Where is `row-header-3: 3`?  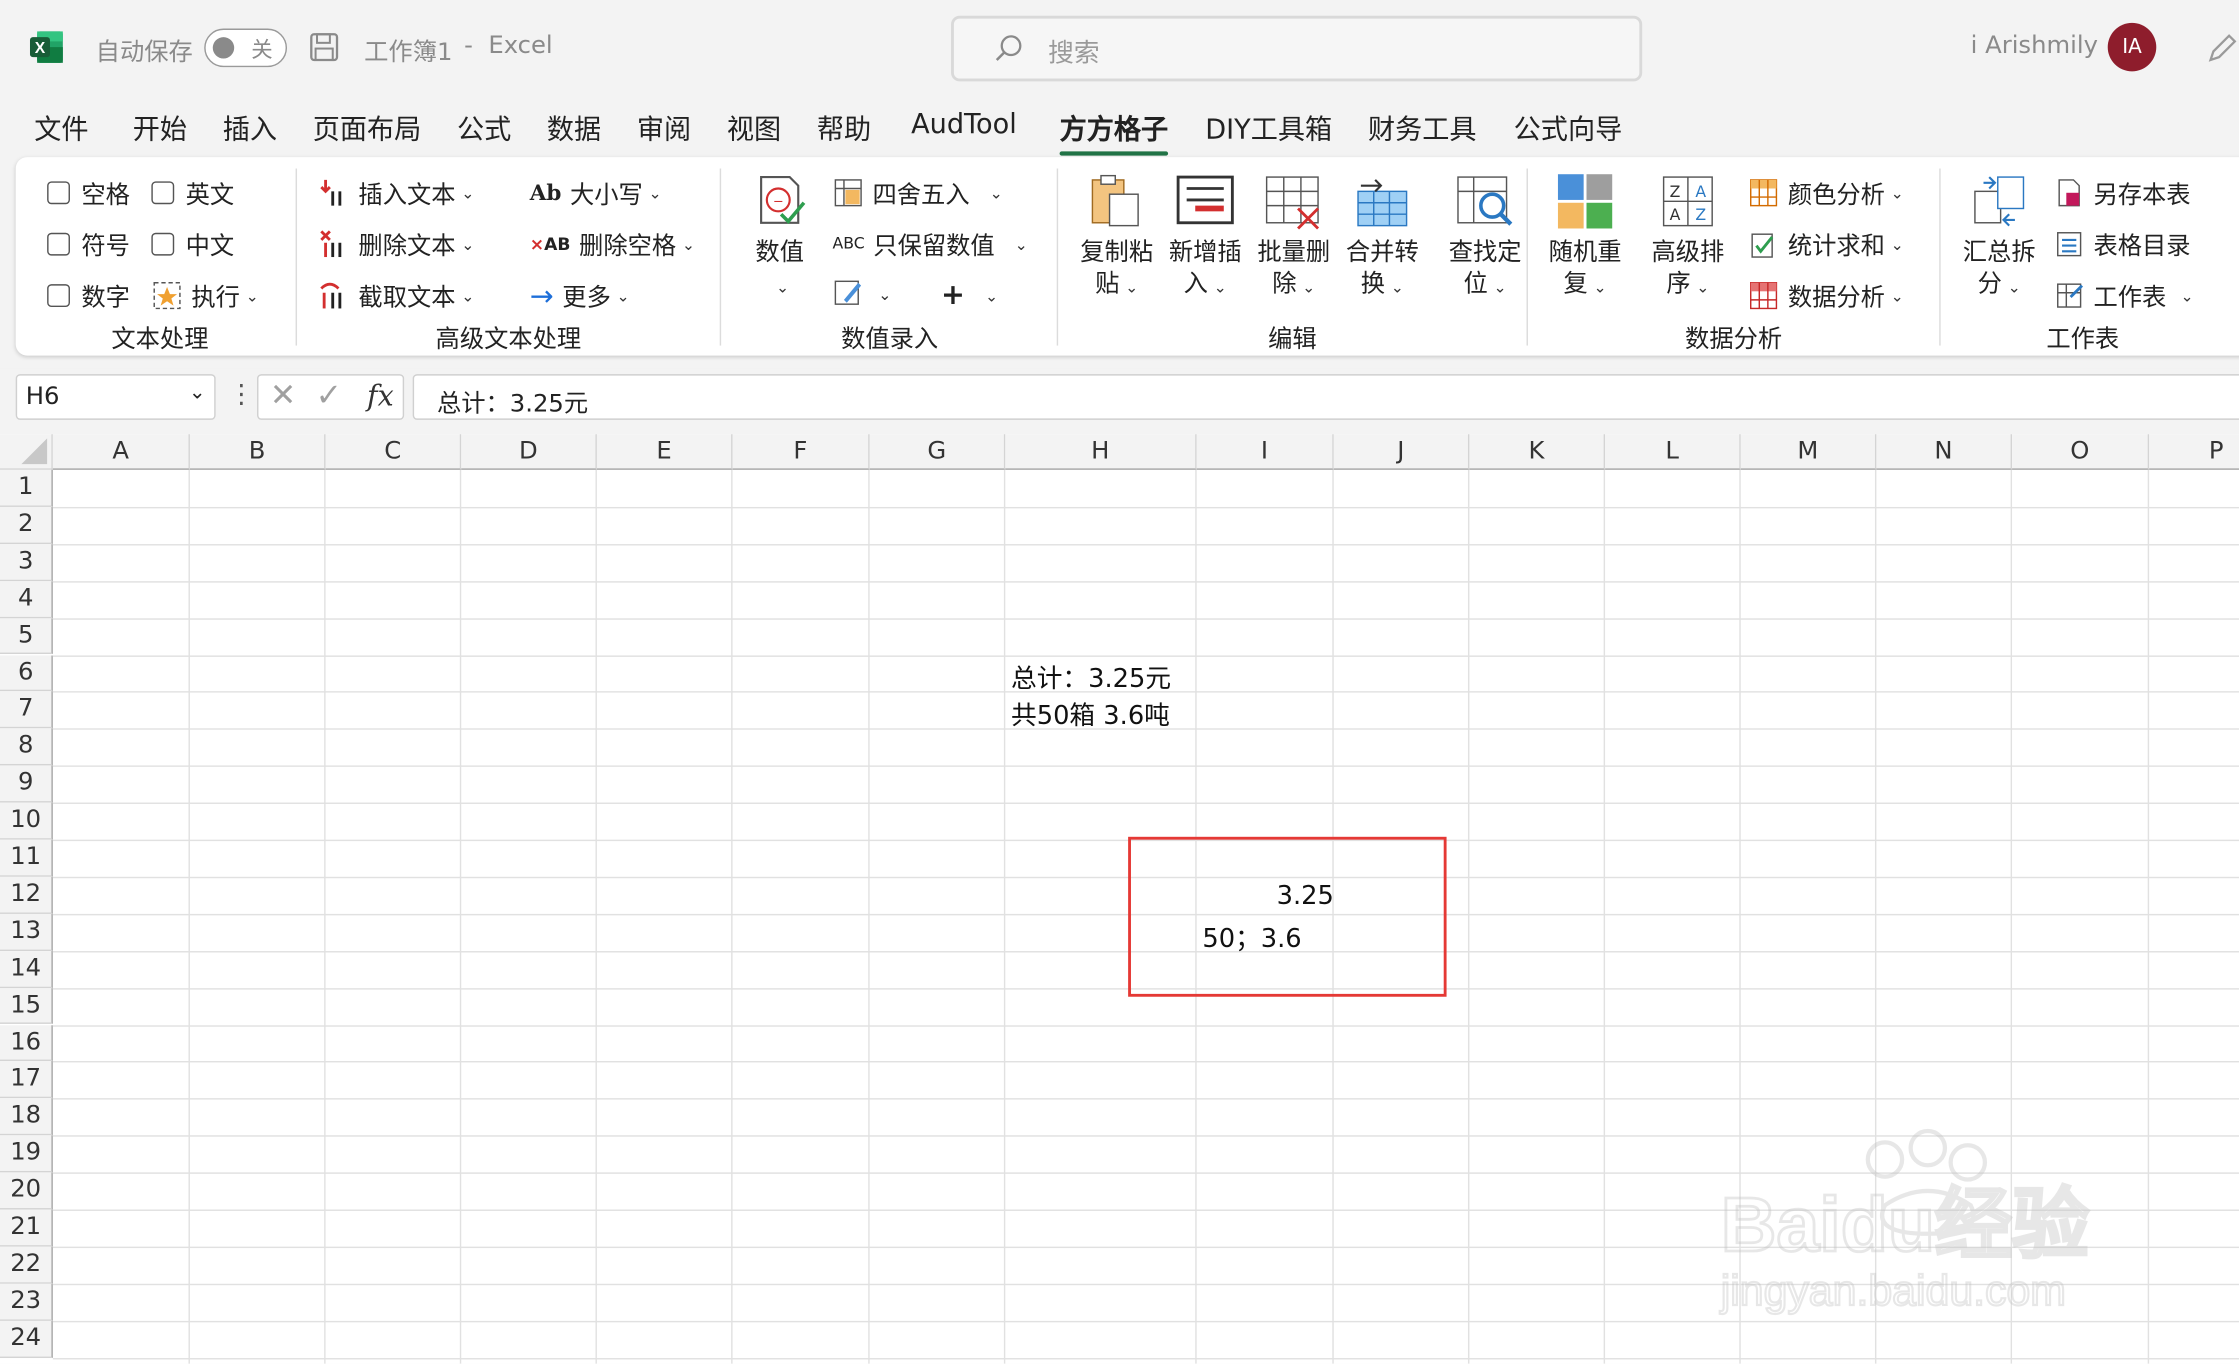
row-header-3: 3 is located at coordinates (26, 562).